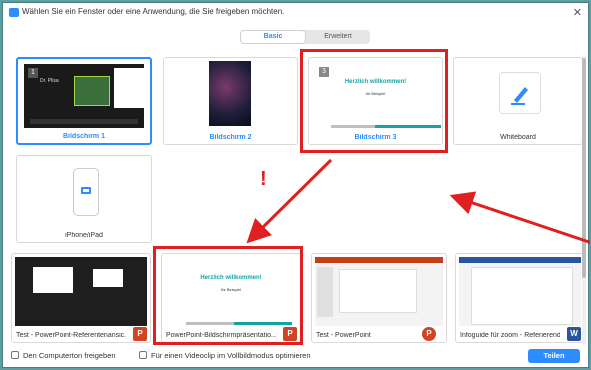  I want to click on arrow-to-whiteboard, so click(519, 217).